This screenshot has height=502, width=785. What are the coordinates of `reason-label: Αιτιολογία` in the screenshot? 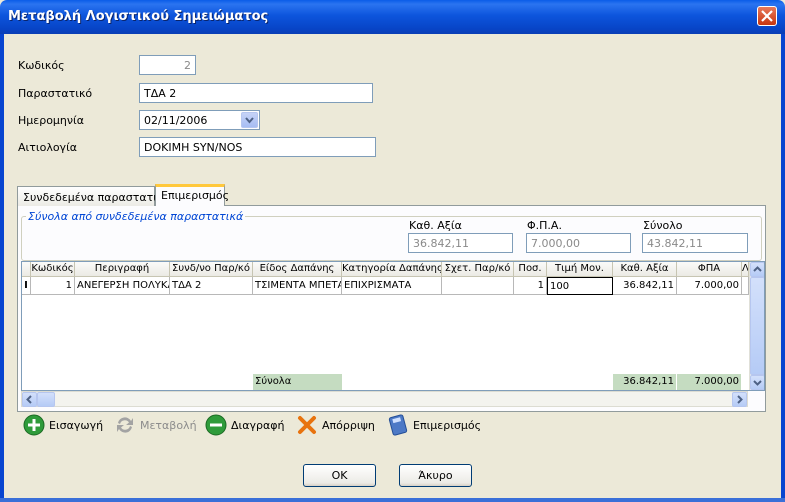 It's located at (48, 147).